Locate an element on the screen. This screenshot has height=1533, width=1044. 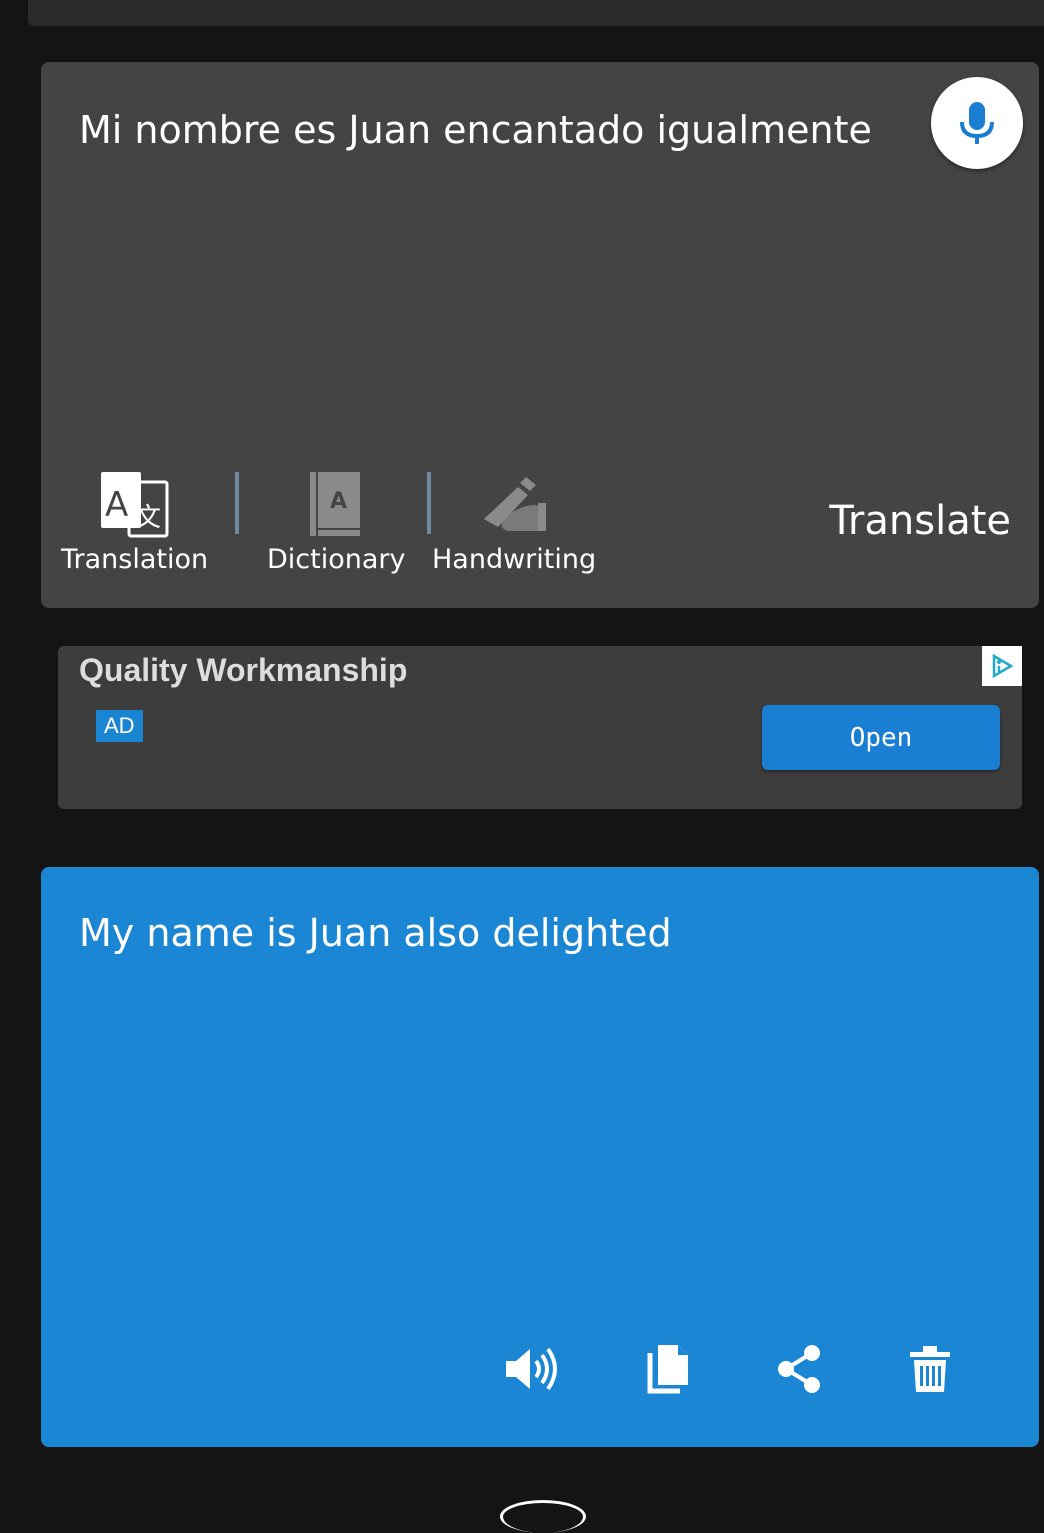
tab-translation: A 文 Translation is located at coordinates (134, 522).